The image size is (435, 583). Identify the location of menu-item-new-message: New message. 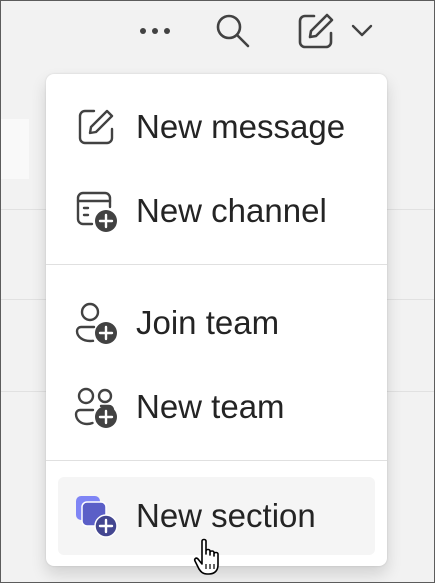
(216, 127).